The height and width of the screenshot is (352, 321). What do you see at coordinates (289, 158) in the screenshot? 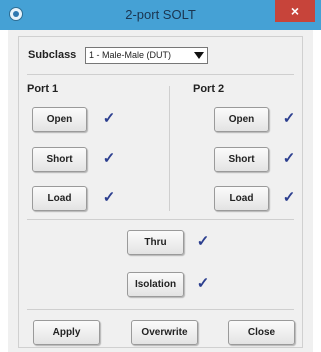
I see `port2-short-check-icon: ✓` at bounding box center [289, 158].